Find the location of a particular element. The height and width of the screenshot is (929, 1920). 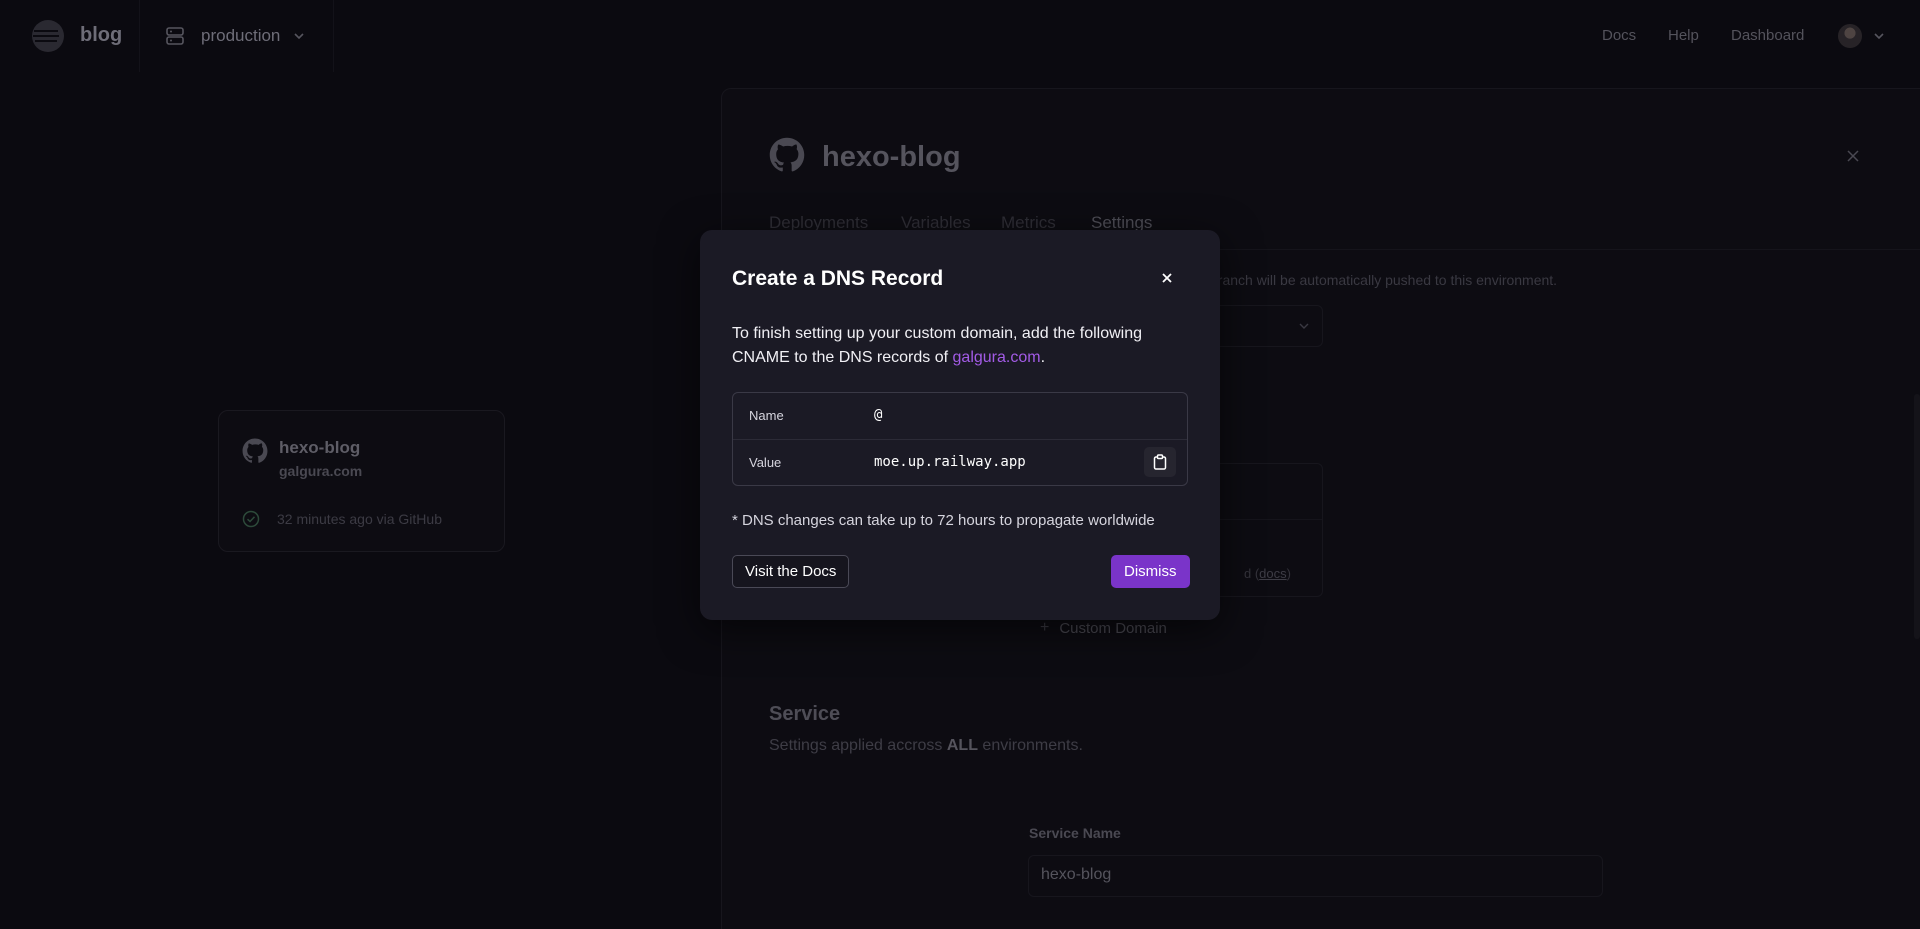

clipboard-icon is located at coordinates (1160, 462).